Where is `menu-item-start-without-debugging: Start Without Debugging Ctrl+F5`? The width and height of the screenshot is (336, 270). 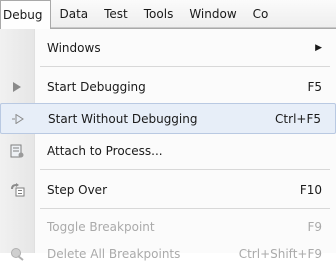
menu-item-start-without-debugging: Start Without Debugging Ctrl+F5 is located at coordinates (168, 118).